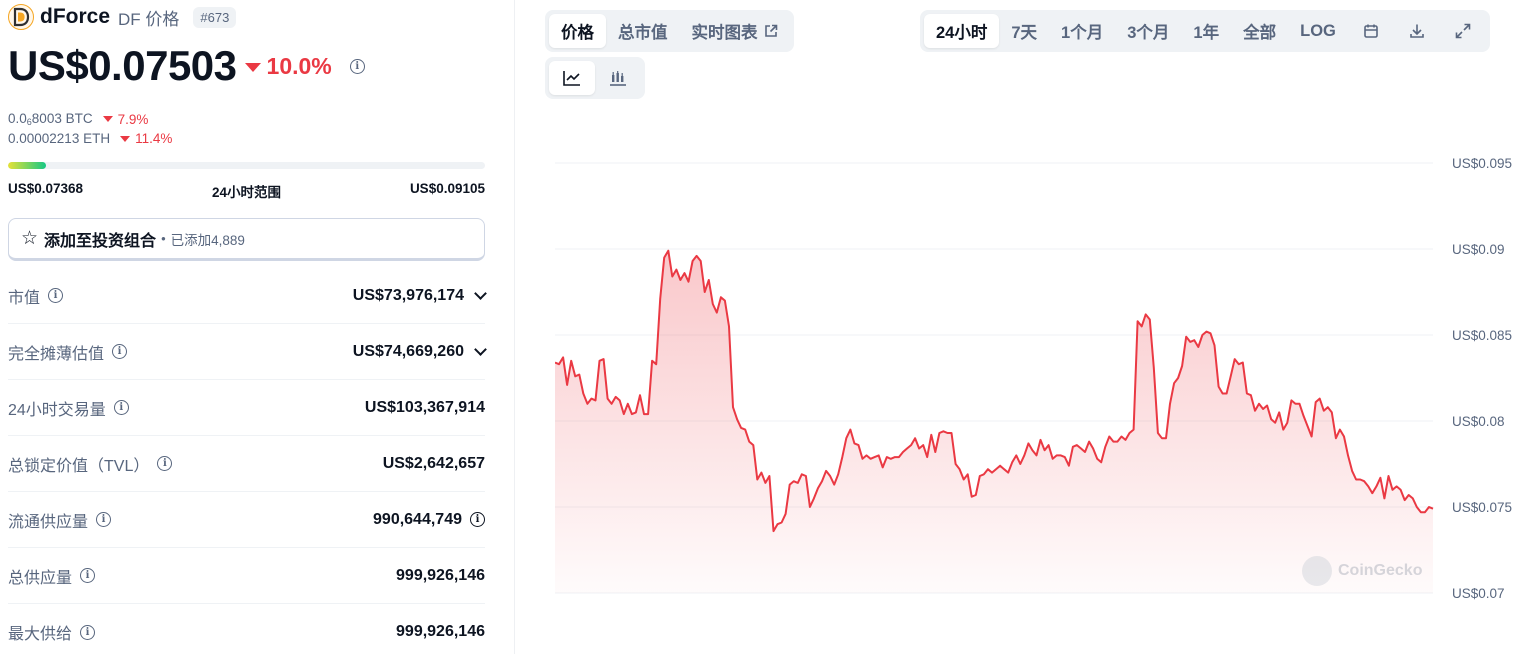  Describe the element at coordinates (246, 464) in the screenshot. I see `stat-row-tvl: 总锁定价值（TVL） i US$2,642,657` at that location.